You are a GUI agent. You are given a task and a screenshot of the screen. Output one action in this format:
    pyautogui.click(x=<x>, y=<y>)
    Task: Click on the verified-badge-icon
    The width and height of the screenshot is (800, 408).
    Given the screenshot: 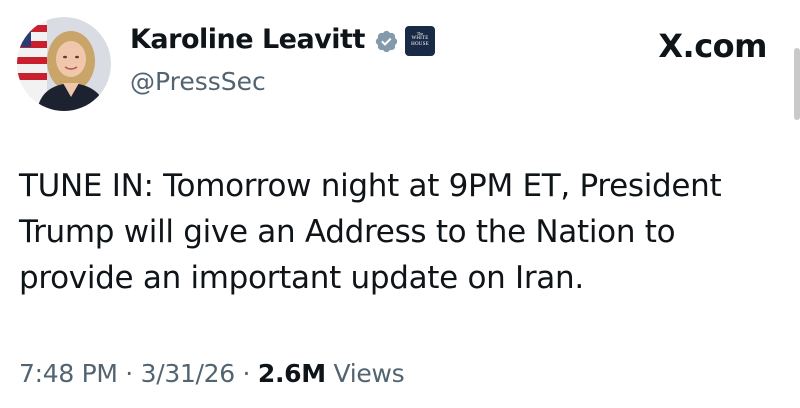 What is the action you would take?
    pyautogui.click(x=386, y=41)
    